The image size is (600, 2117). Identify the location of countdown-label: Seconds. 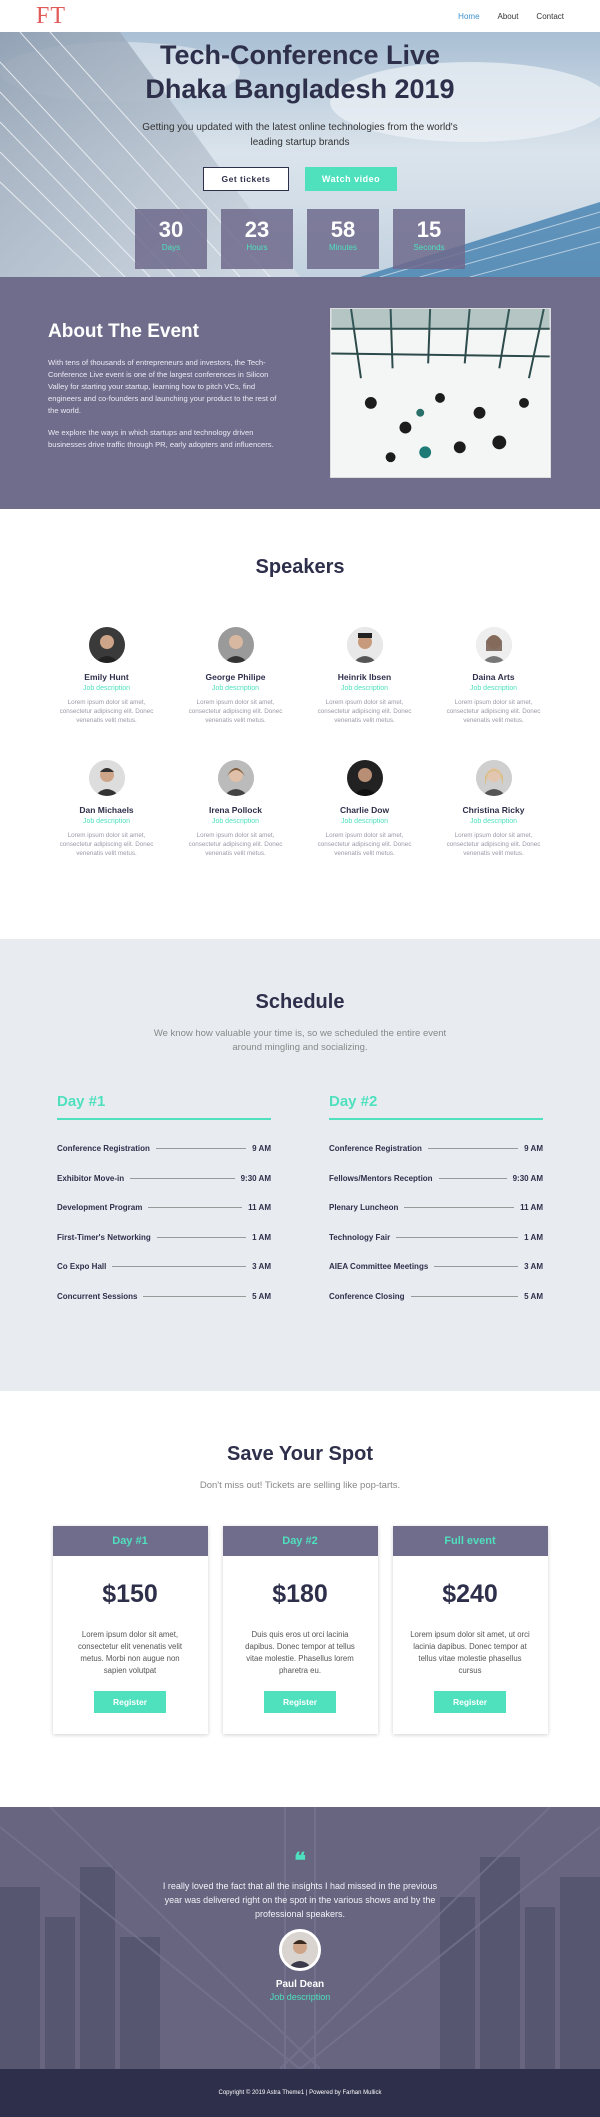
(429, 247).